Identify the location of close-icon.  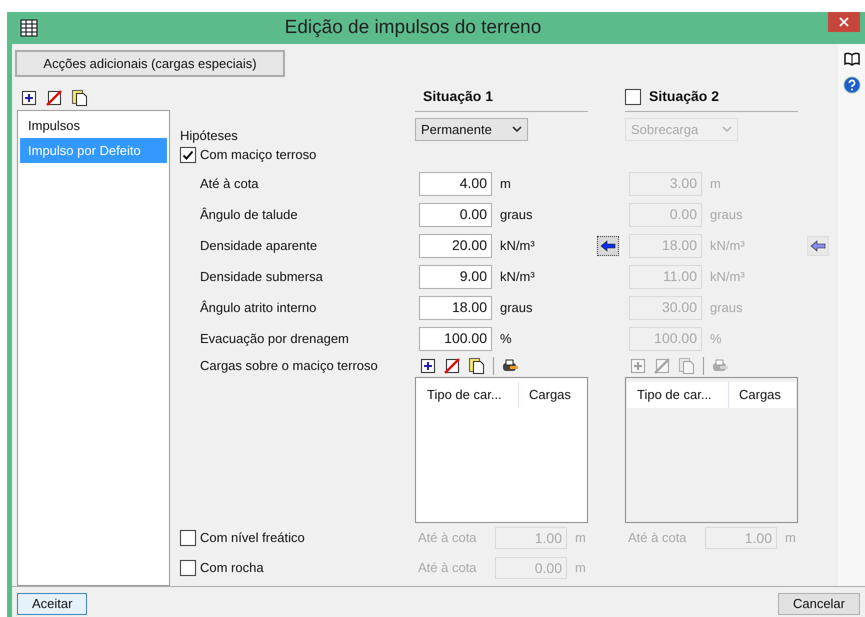
(844, 22).